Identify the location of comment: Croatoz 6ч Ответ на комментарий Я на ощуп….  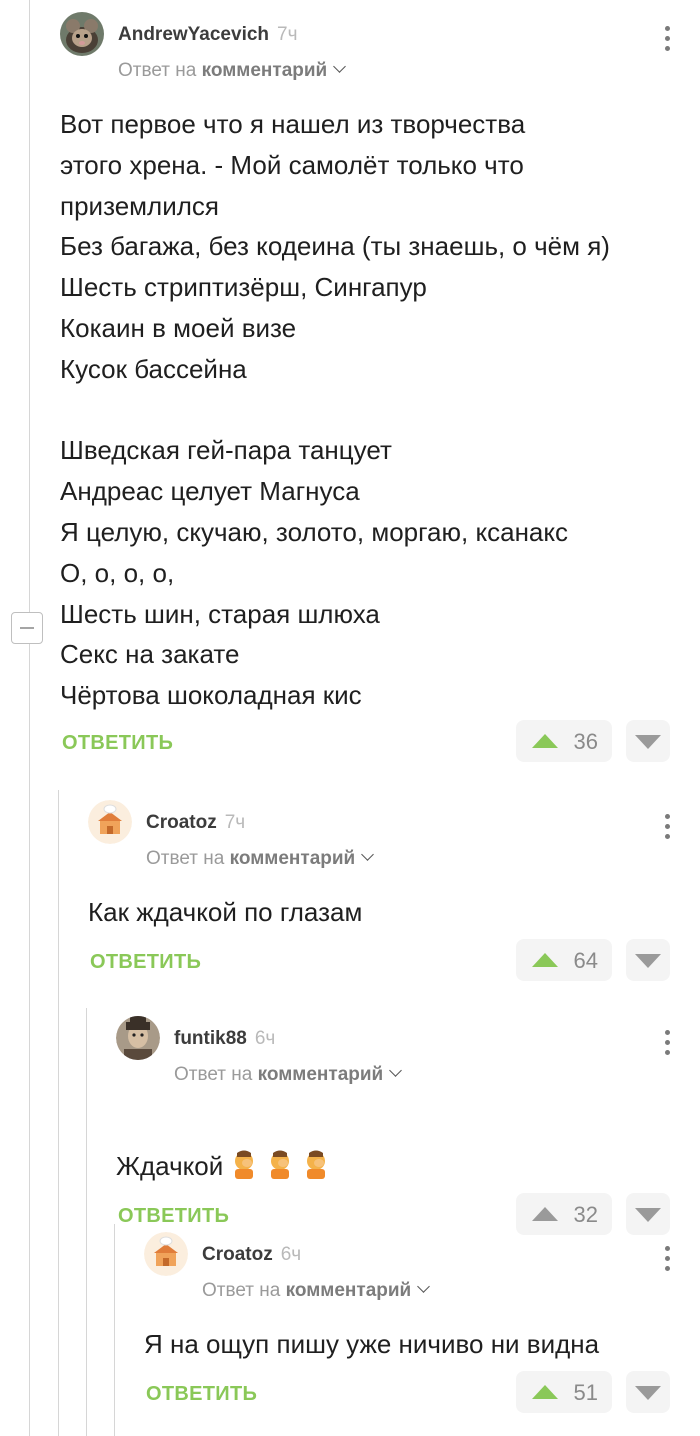
(422, 1317).